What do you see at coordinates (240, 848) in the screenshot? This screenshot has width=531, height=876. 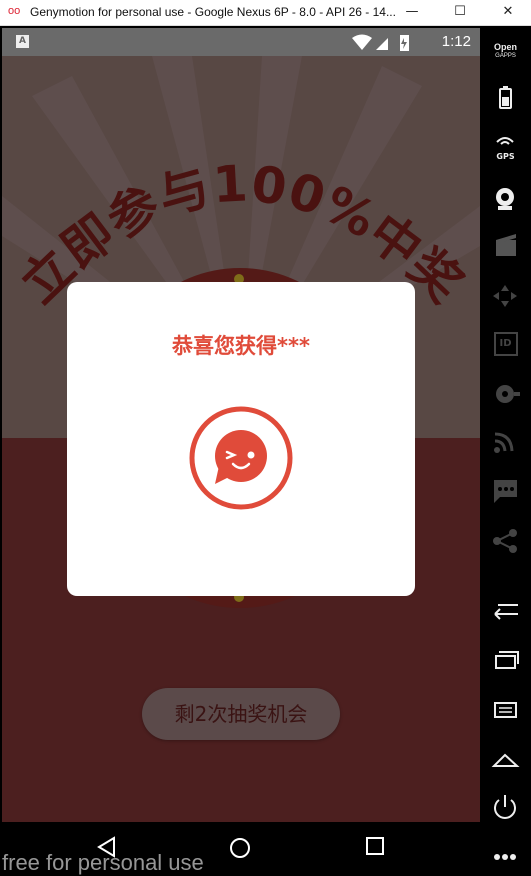 I see `nav-home-icon` at bounding box center [240, 848].